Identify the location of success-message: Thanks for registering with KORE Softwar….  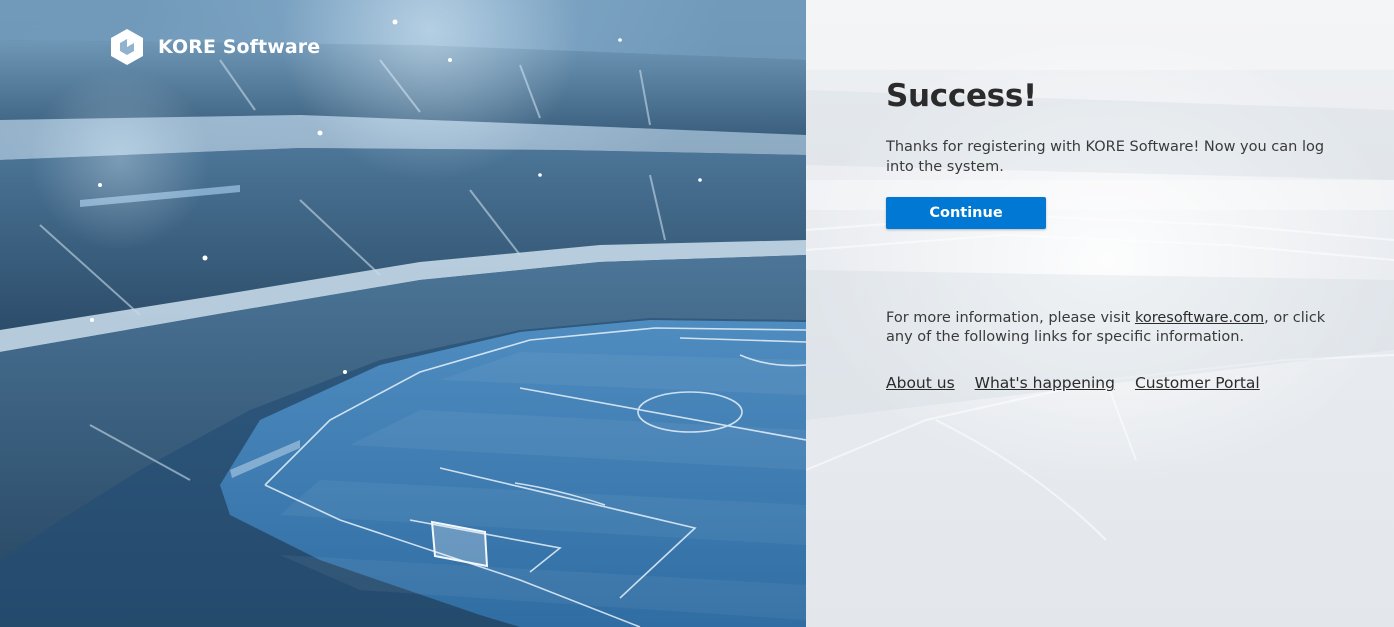
(1105, 157).